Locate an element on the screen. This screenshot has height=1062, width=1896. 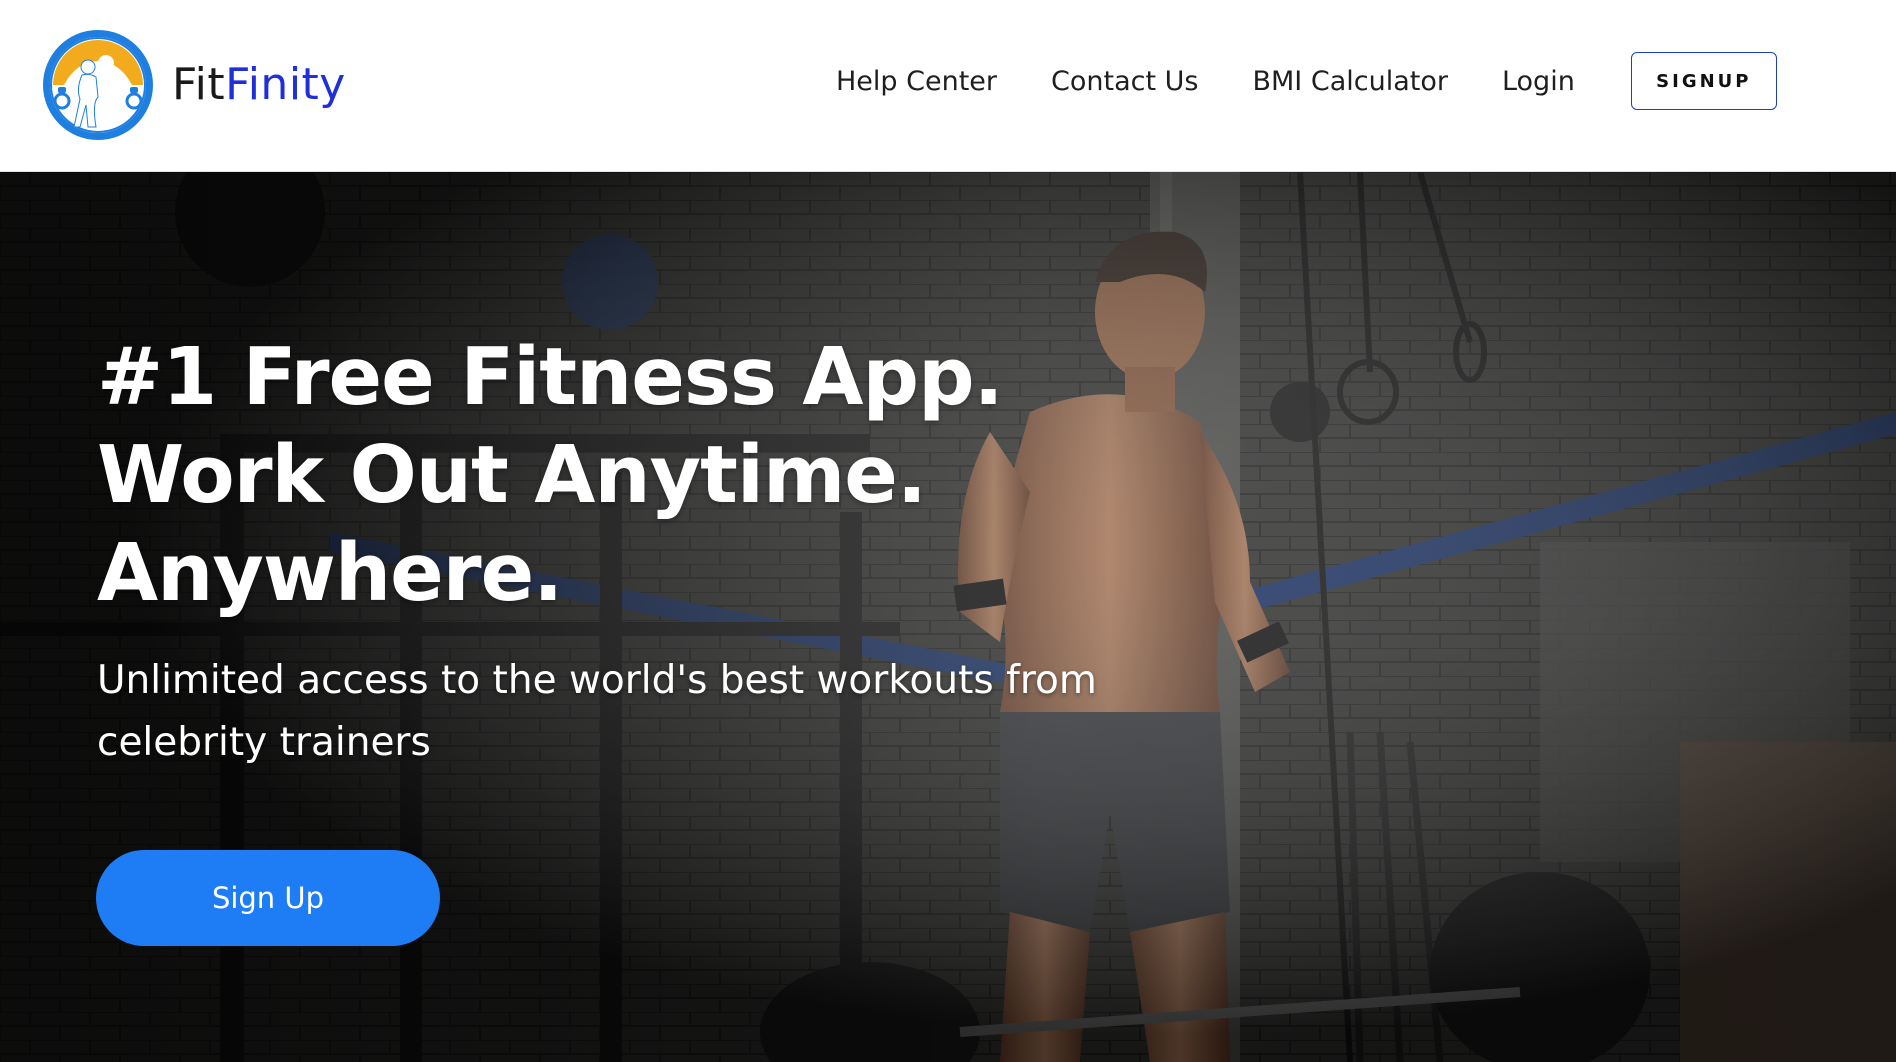
nav-link-help-center: Help Center is located at coordinates (916, 81).